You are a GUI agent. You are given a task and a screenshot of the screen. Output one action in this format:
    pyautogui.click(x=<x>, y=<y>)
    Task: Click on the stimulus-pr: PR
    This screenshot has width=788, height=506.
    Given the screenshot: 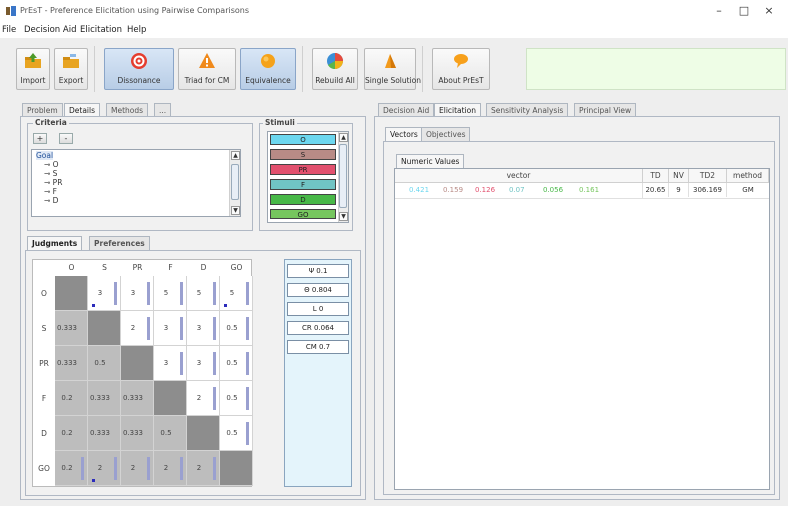 What is the action you would take?
    pyautogui.click(x=303, y=169)
    